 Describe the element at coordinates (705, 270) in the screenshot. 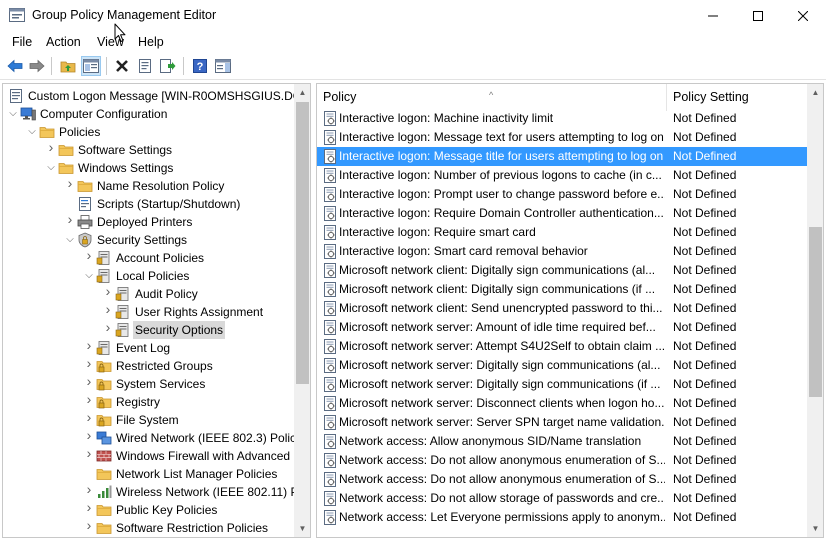

I see `policy-setting-value: Not Defined` at that location.